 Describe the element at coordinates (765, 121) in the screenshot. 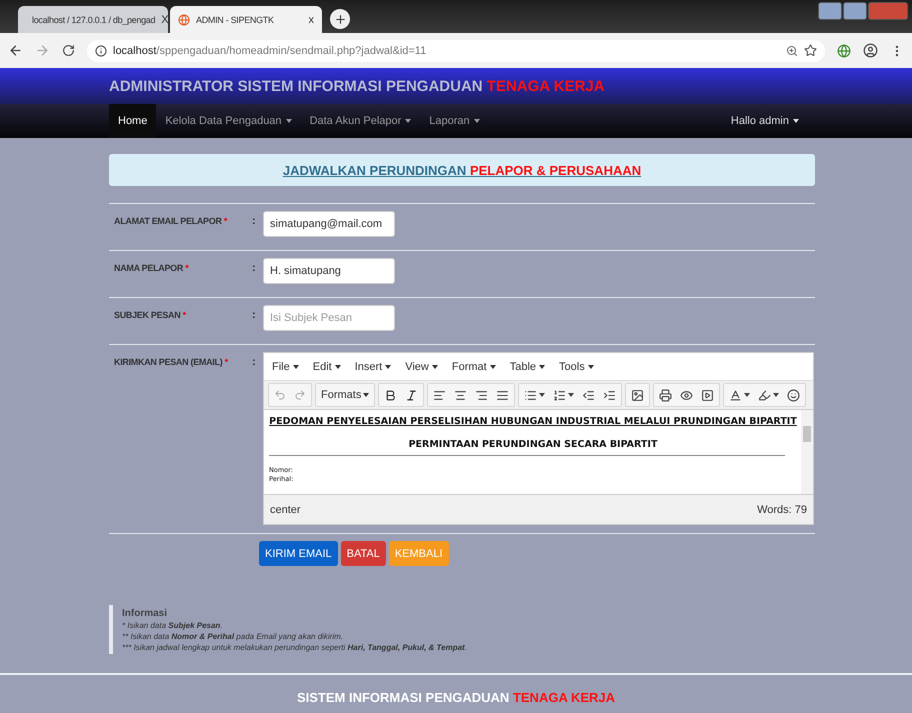

I see `user-menu: Hallo admin` at that location.